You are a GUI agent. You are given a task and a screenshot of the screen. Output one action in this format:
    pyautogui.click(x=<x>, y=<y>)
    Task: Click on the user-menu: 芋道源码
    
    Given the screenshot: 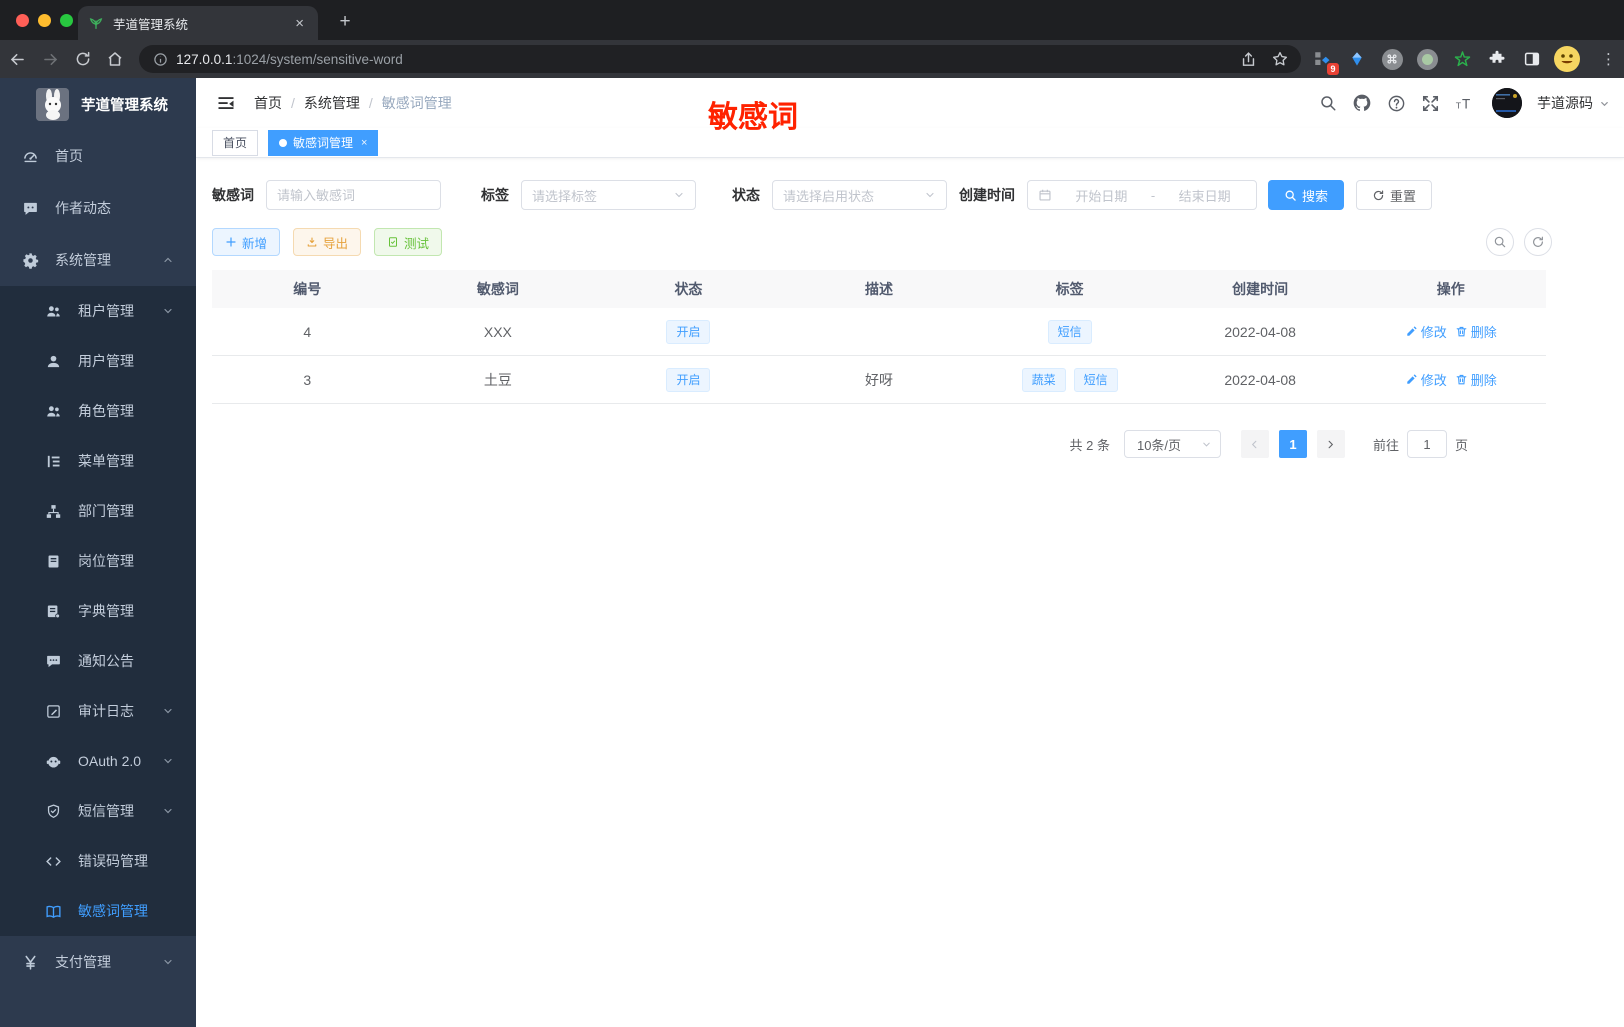 What is the action you would take?
    pyautogui.click(x=1573, y=103)
    